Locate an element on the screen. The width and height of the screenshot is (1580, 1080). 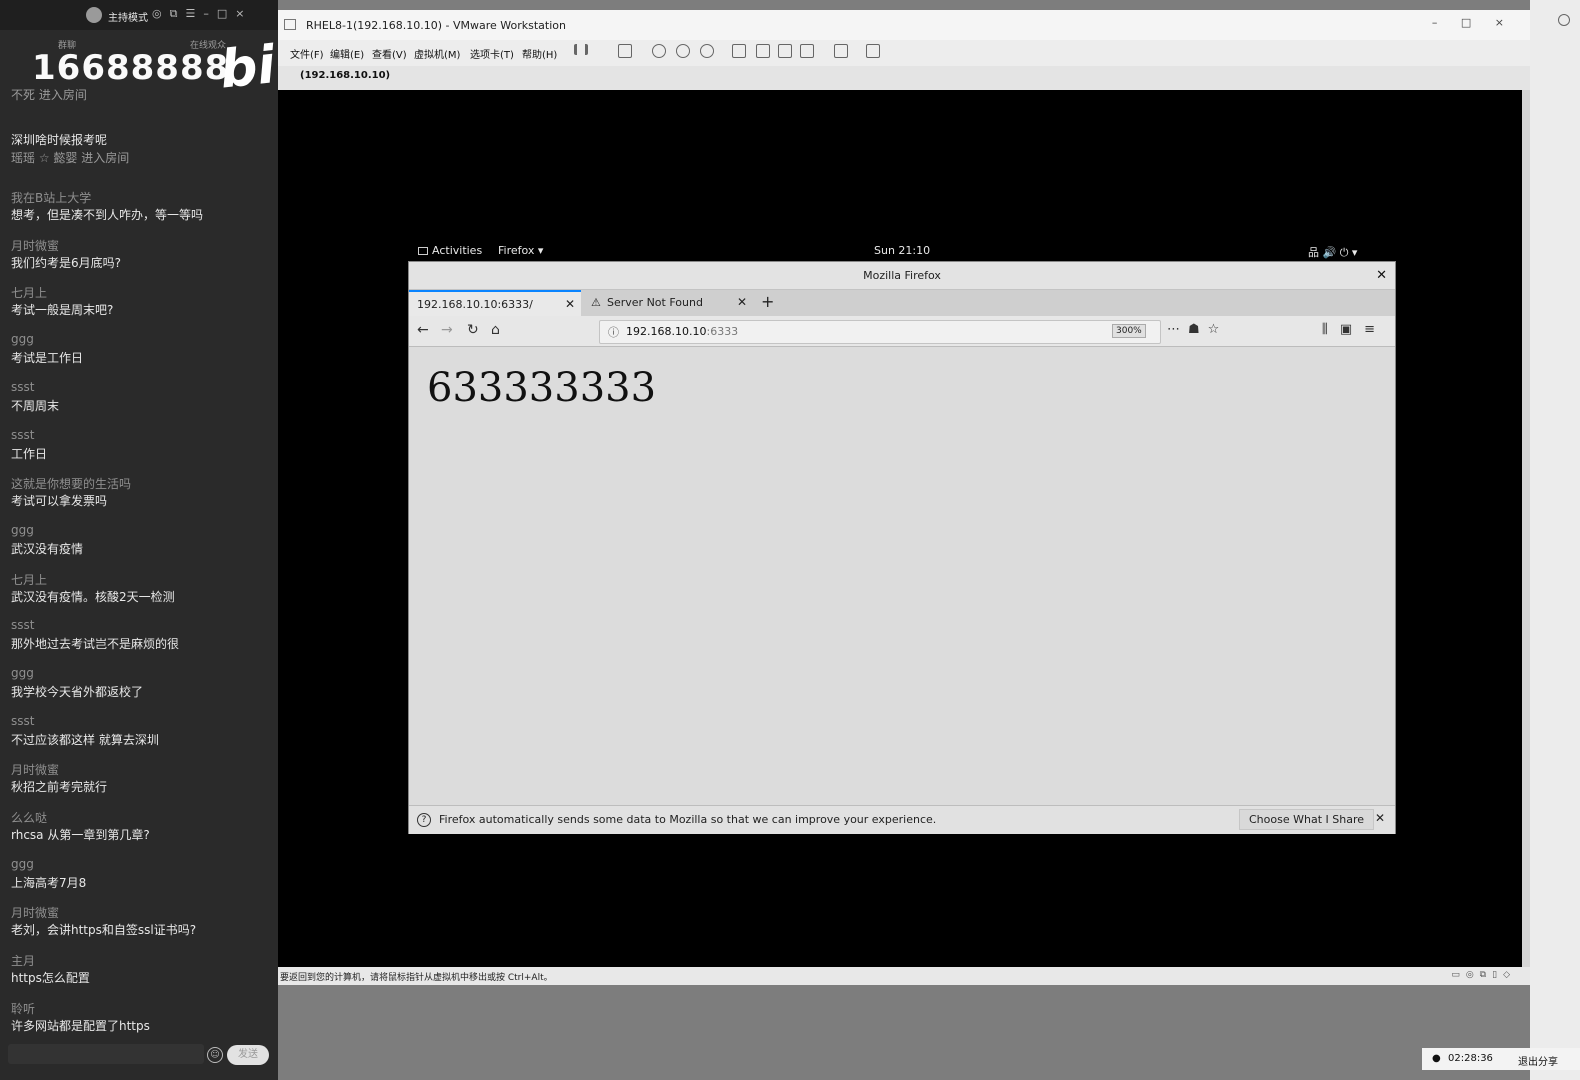
list-item: 我在B站上大学想考，但是凑不到人咋办，等一等吗 is located at coordinates (142, 213).